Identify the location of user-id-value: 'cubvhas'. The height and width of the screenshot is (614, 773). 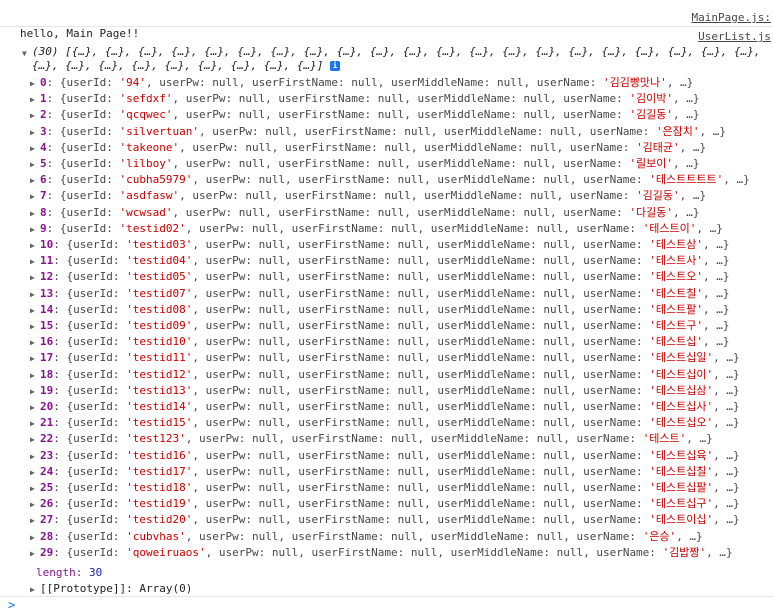
(156, 536).